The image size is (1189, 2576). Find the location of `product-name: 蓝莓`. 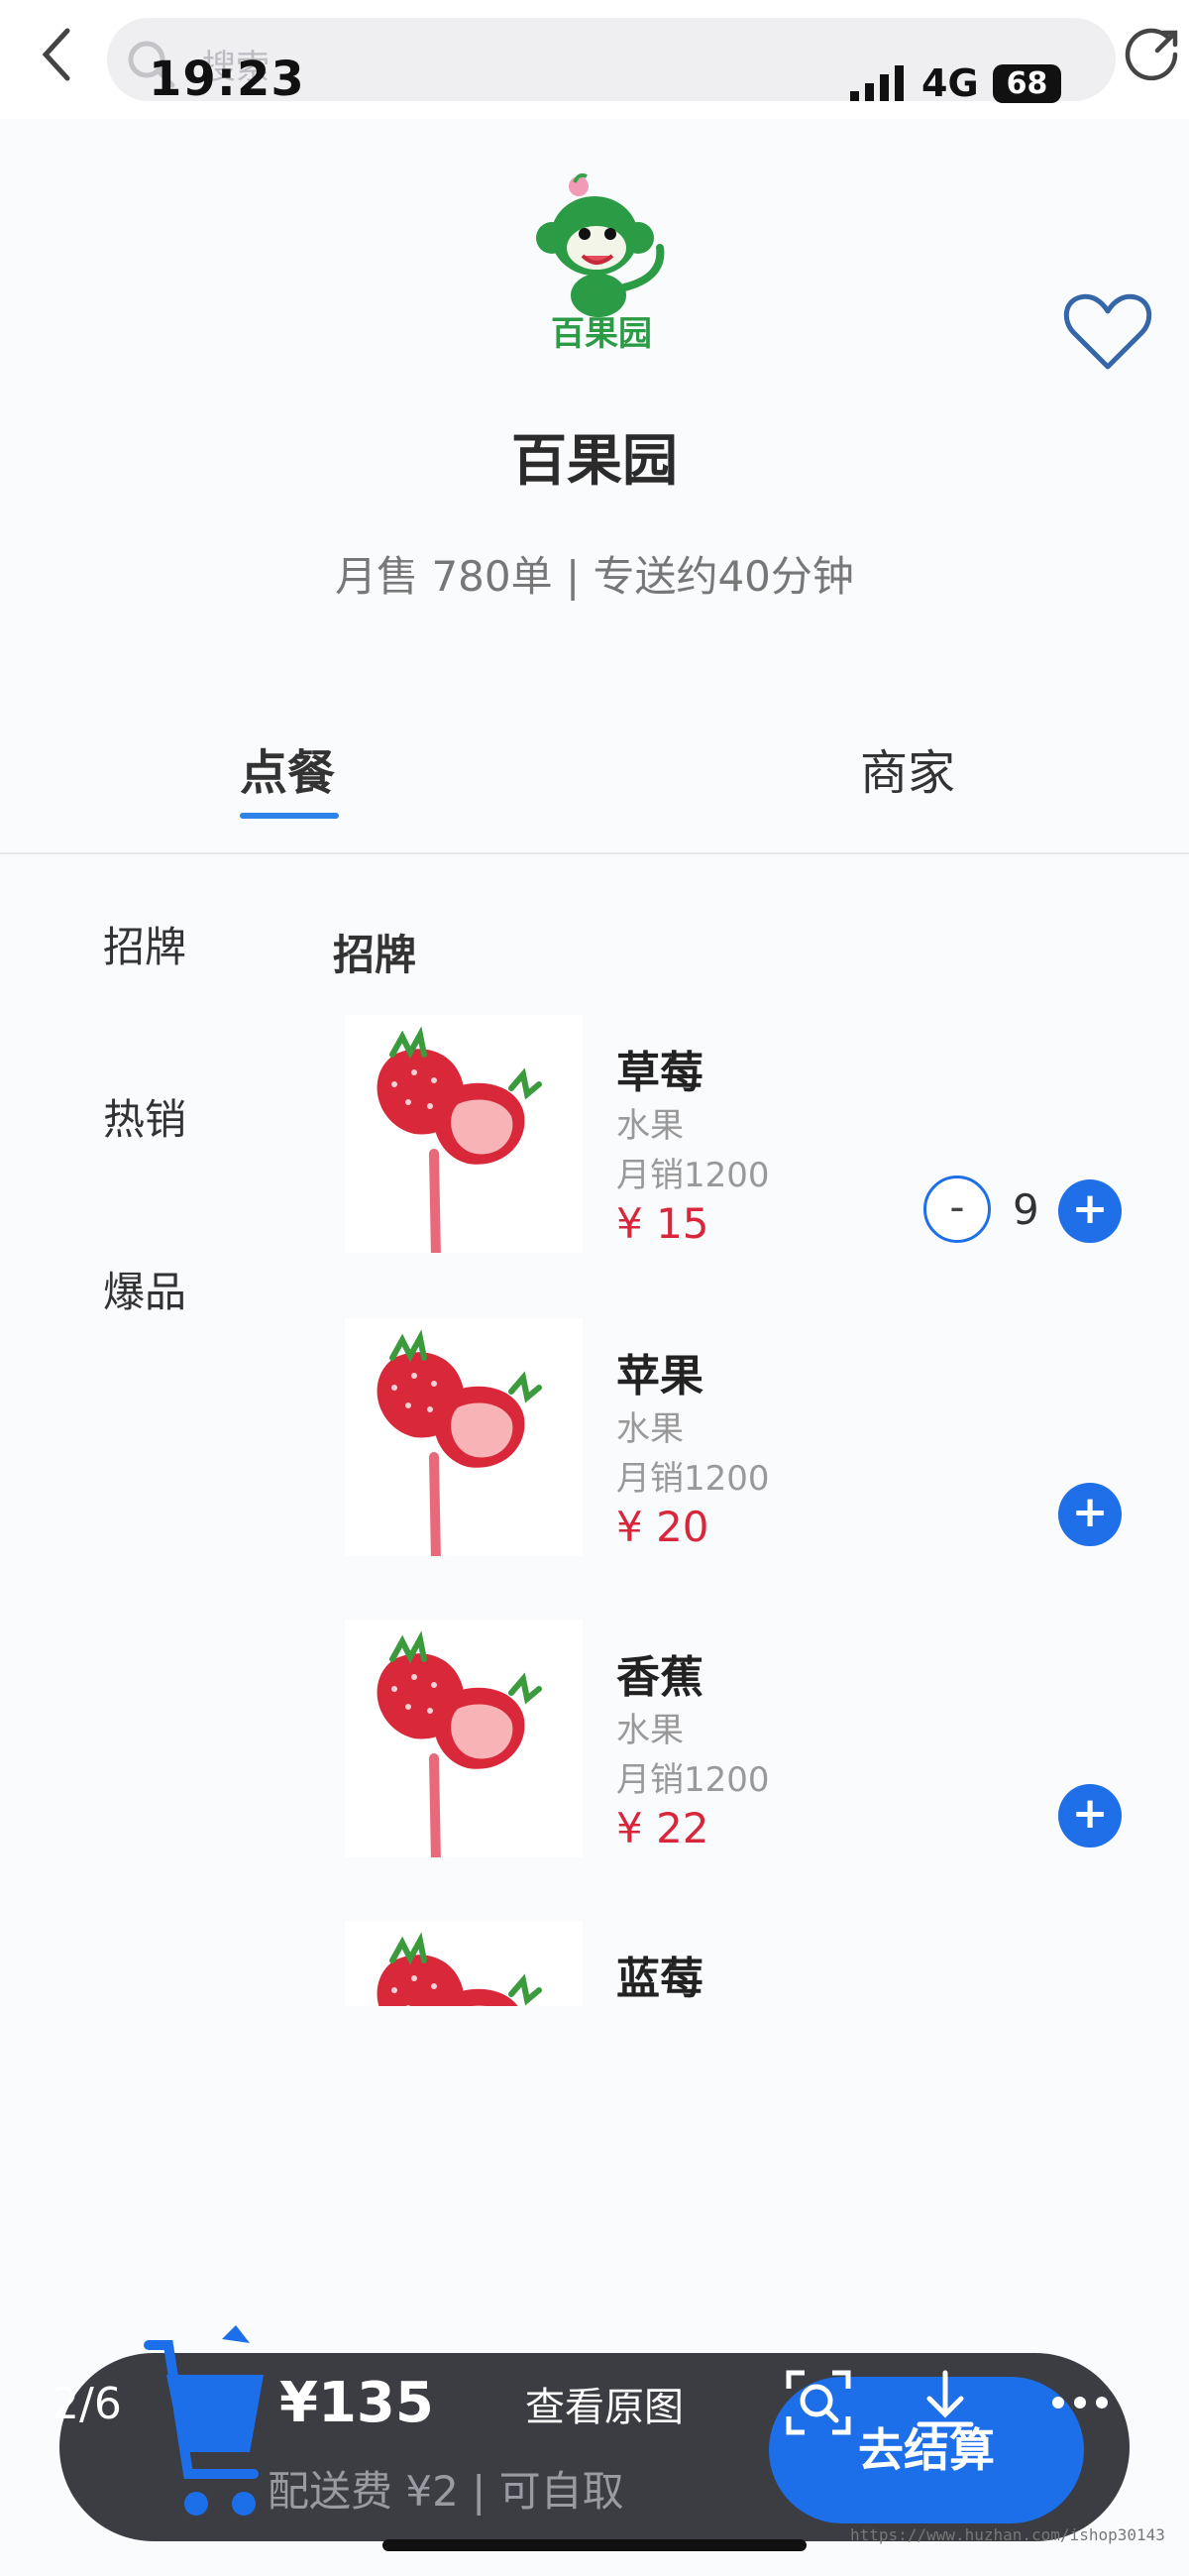

product-name: 蓝莓 is located at coordinates (660, 1979).